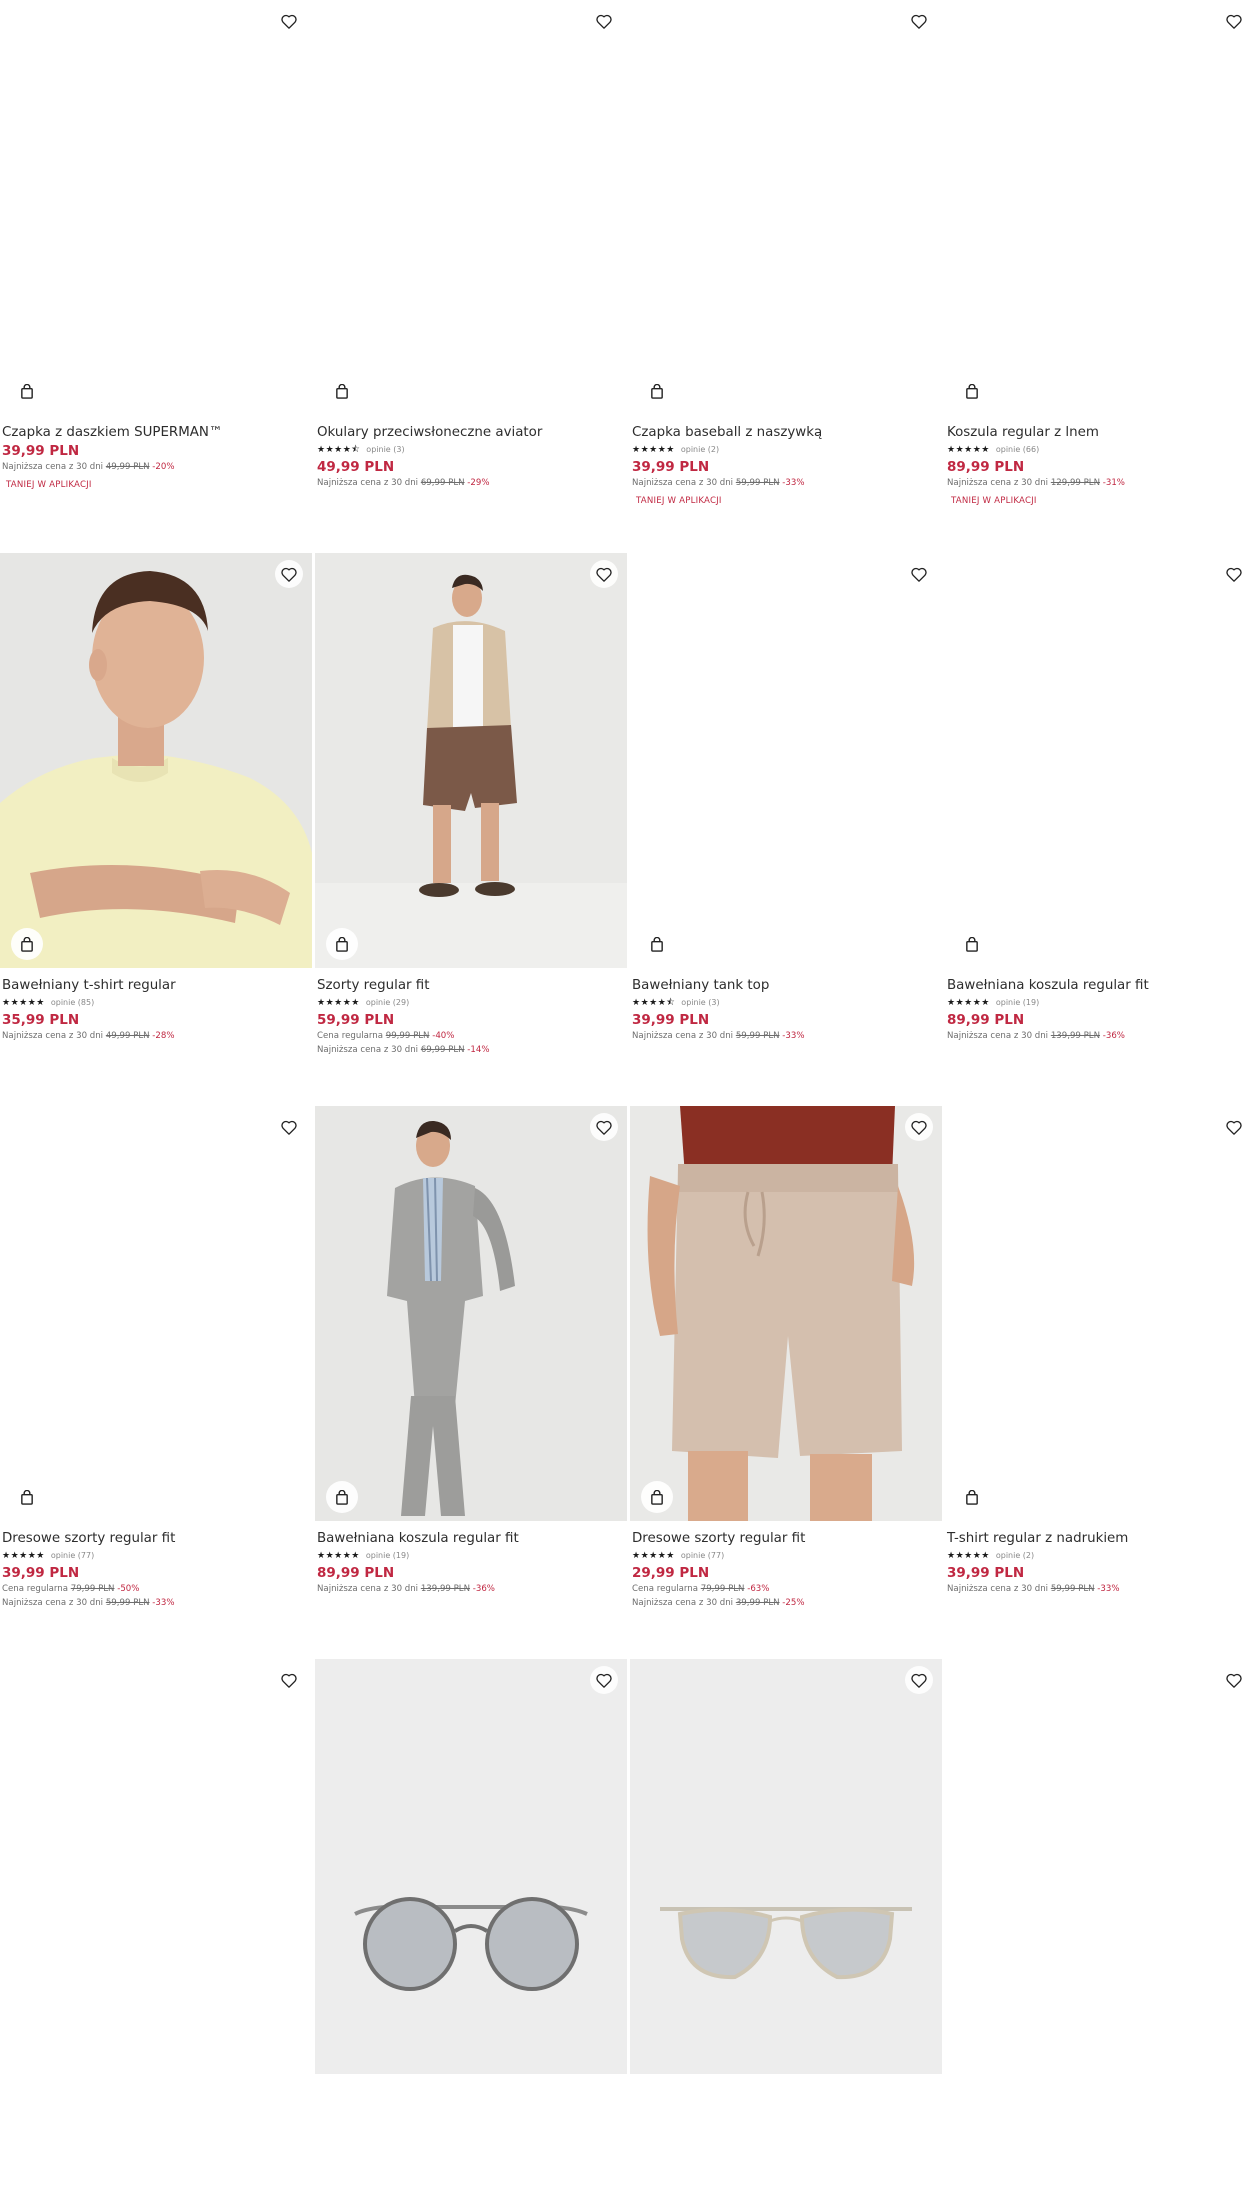 Image resolution: width=1250 pixels, height=2212 pixels. I want to click on model-shorts-photo, so click(471, 760).